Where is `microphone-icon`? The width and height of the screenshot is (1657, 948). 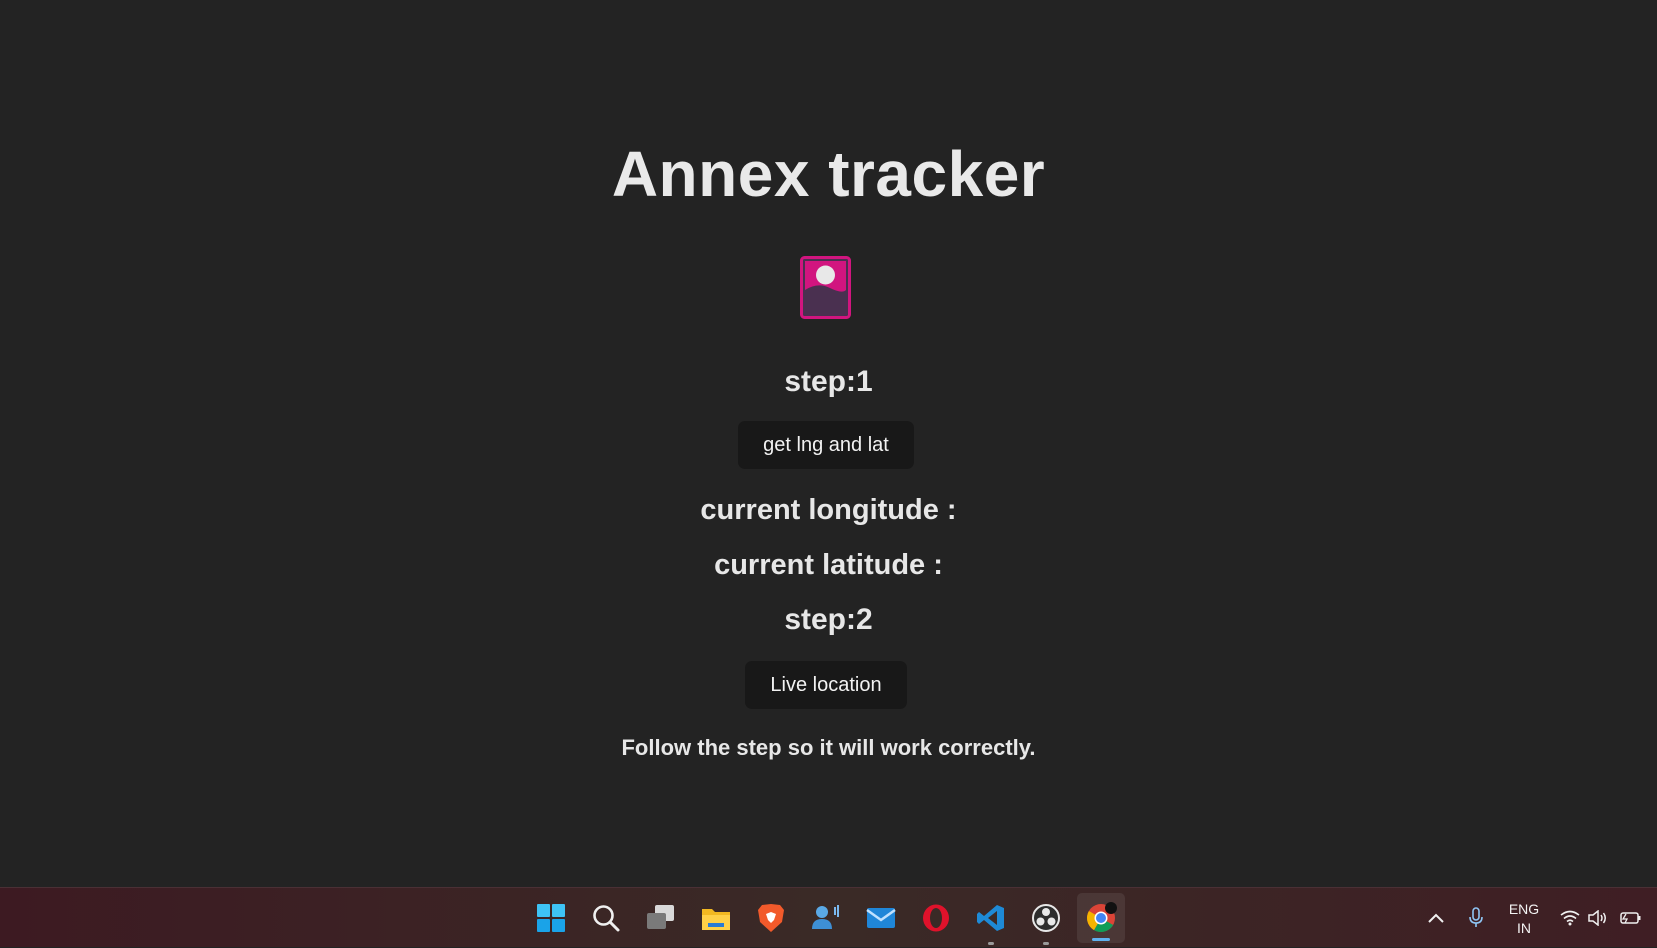
microphone-icon is located at coordinates (1476, 918).